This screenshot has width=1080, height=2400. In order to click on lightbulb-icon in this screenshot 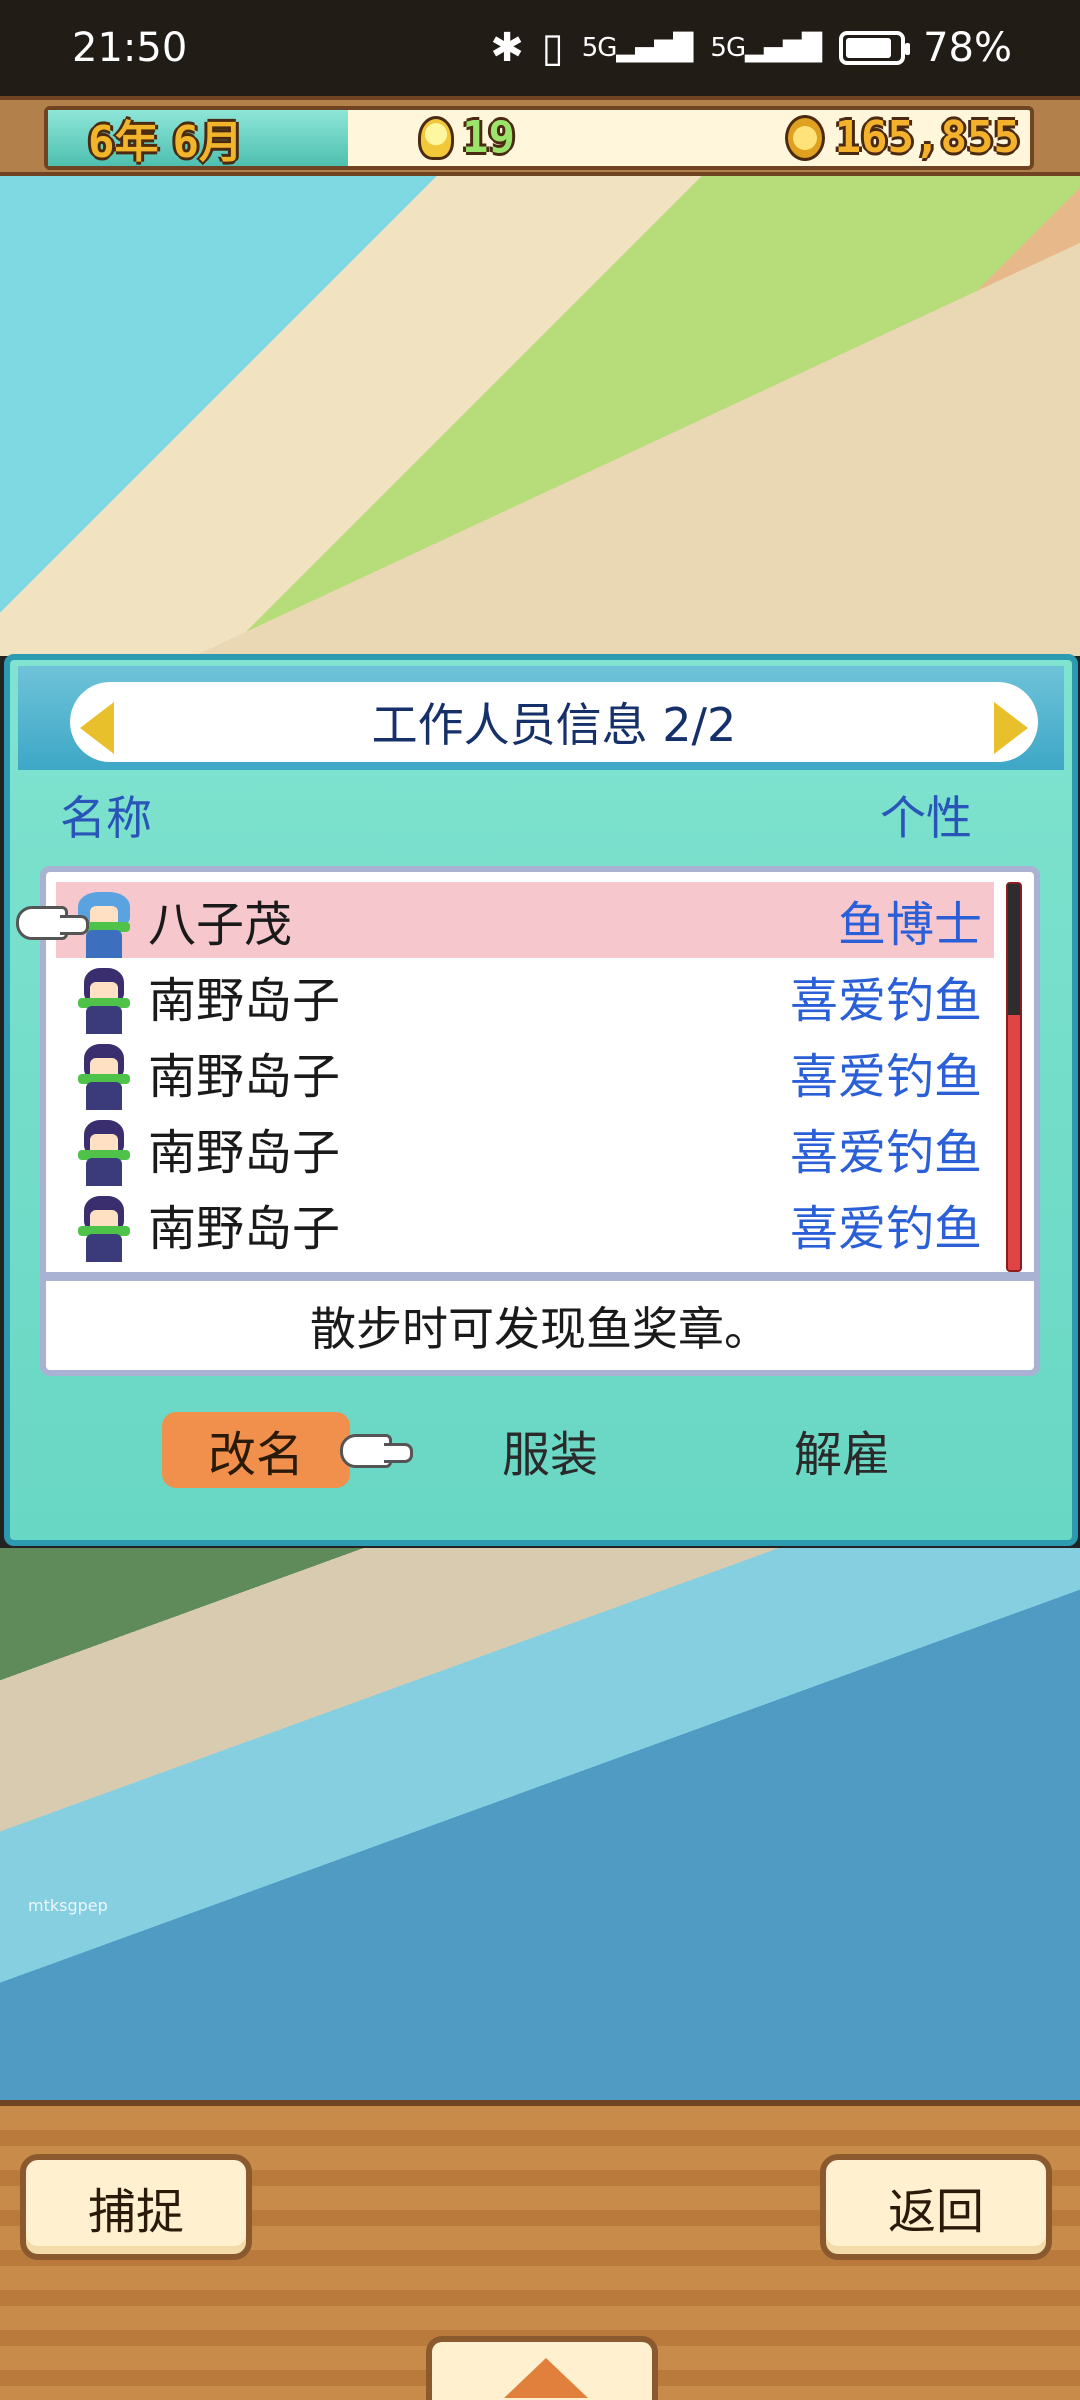, I will do `click(436, 137)`.